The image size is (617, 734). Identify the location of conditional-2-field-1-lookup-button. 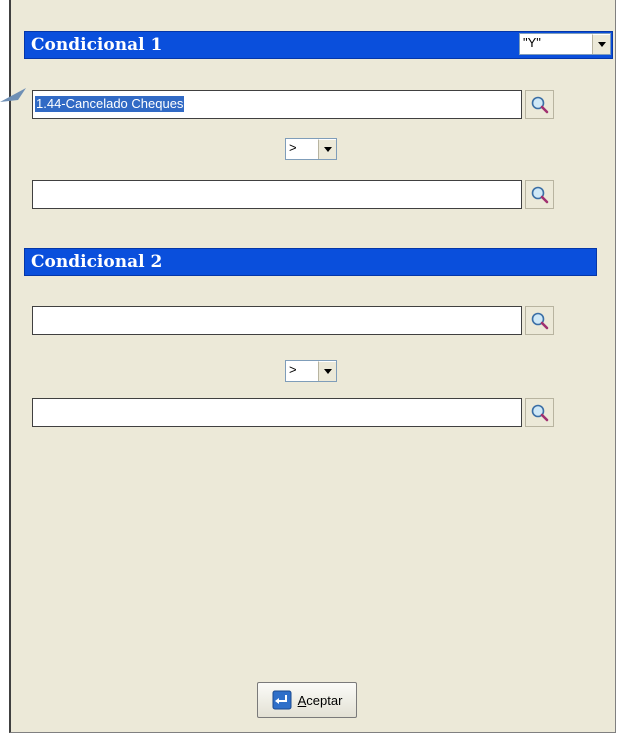
(539, 320).